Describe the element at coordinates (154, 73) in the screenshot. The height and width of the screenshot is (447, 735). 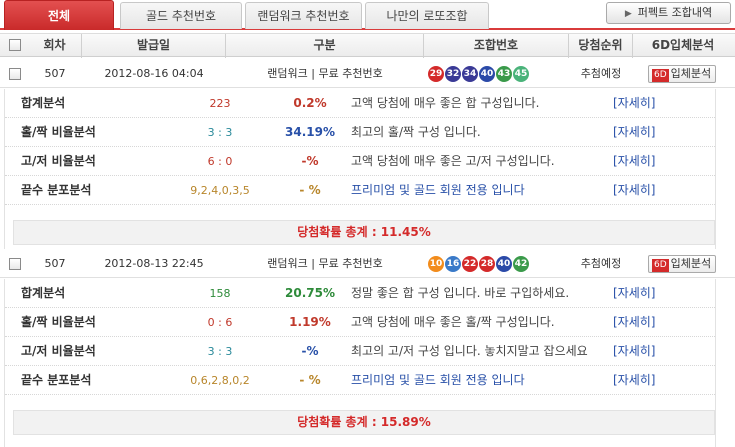
I see `entry-date: 2012-08-16 04:04` at that location.